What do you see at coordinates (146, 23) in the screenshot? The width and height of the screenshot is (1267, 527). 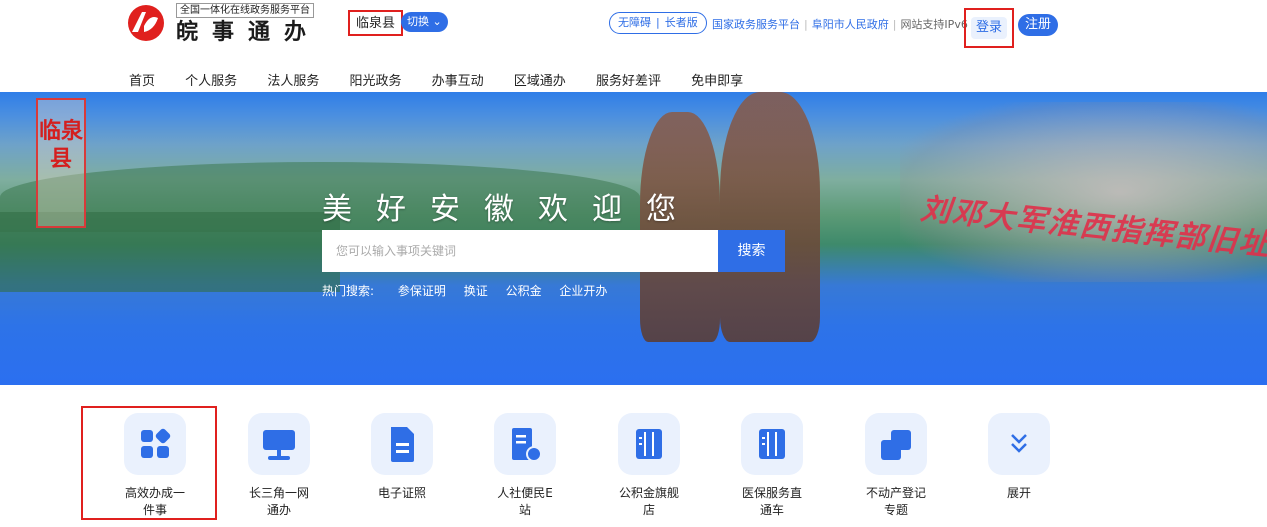 I see `logo-icon` at bounding box center [146, 23].